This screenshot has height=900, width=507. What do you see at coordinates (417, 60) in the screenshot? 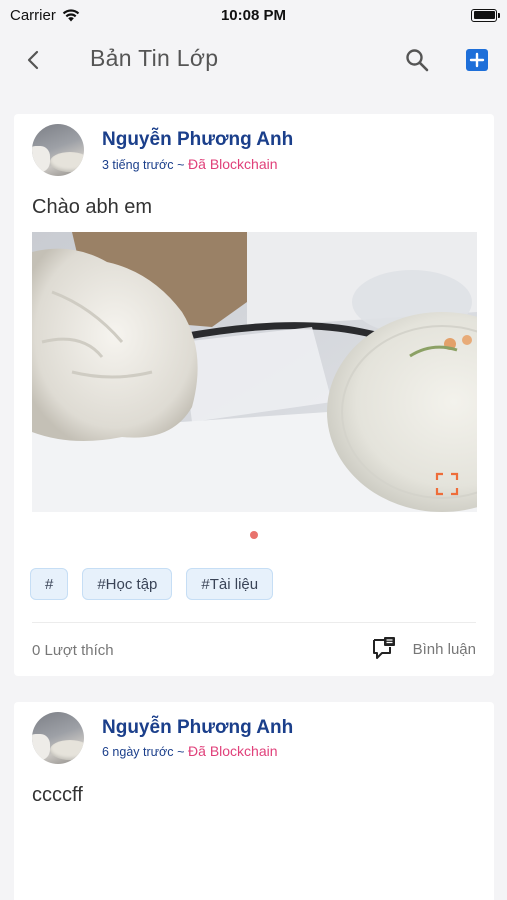
I see `search-icon` at bounding box center [417, 60].